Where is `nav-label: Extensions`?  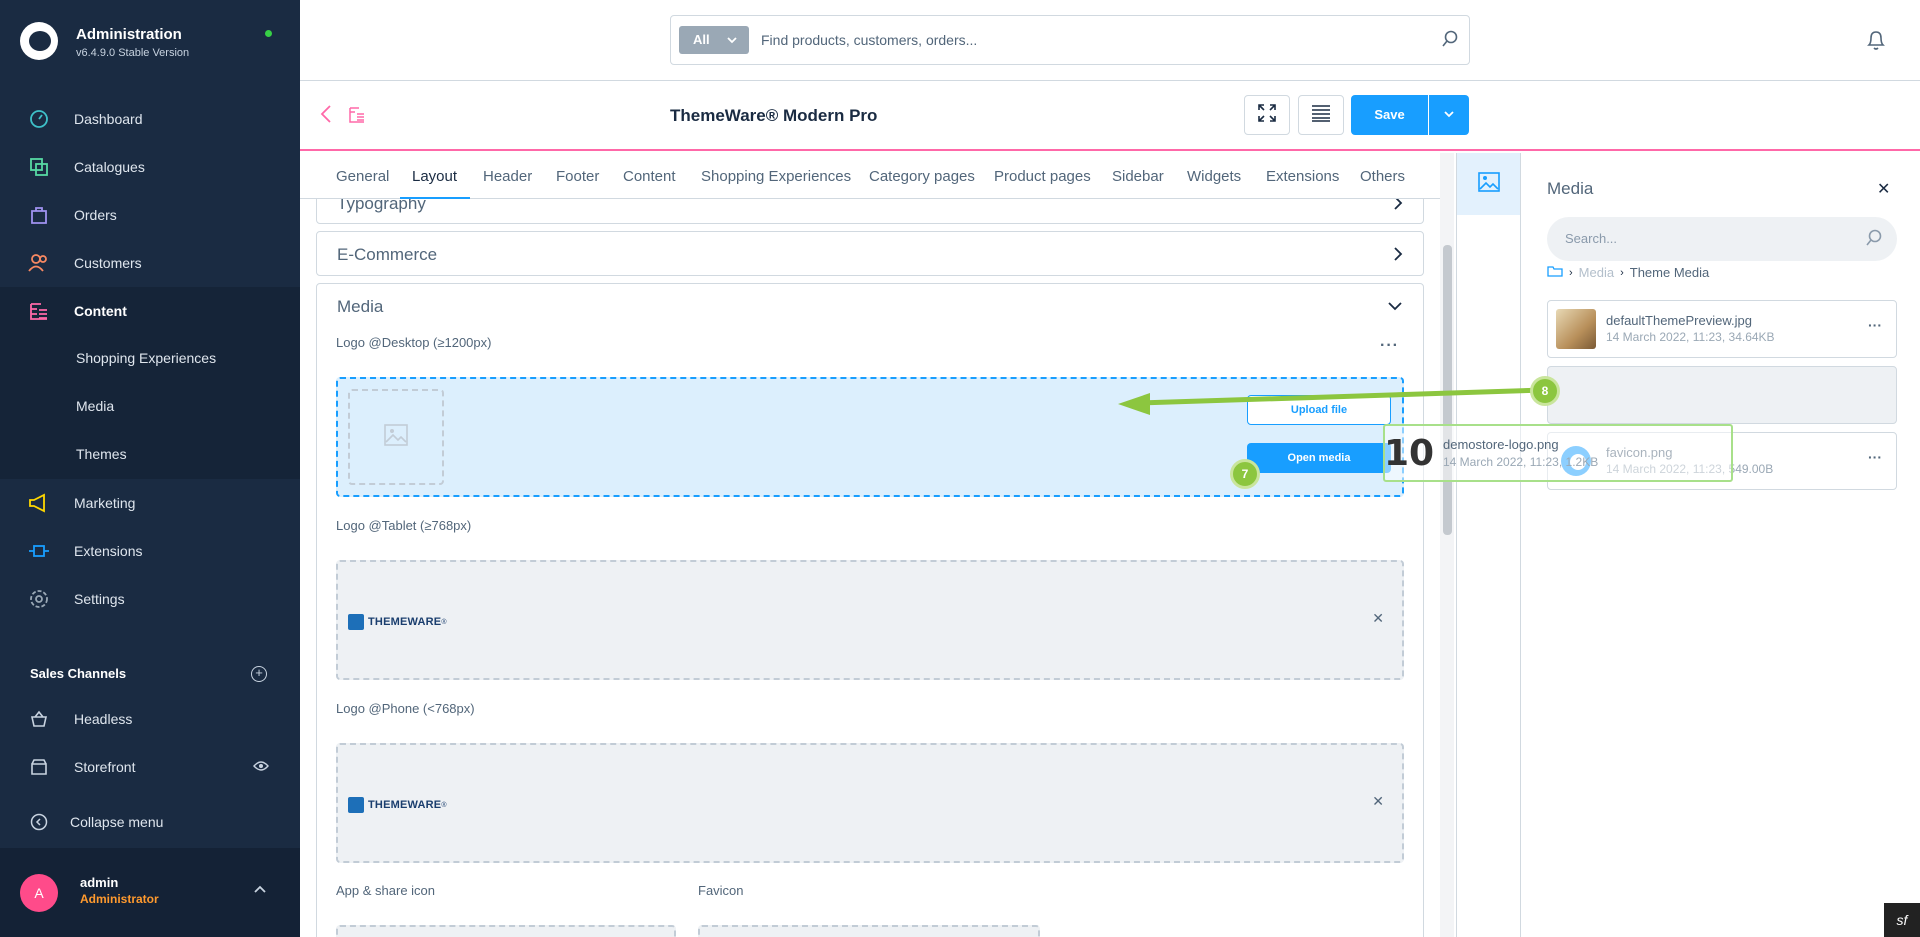
nav-label: Extensions is located at coordinates (108, 551).